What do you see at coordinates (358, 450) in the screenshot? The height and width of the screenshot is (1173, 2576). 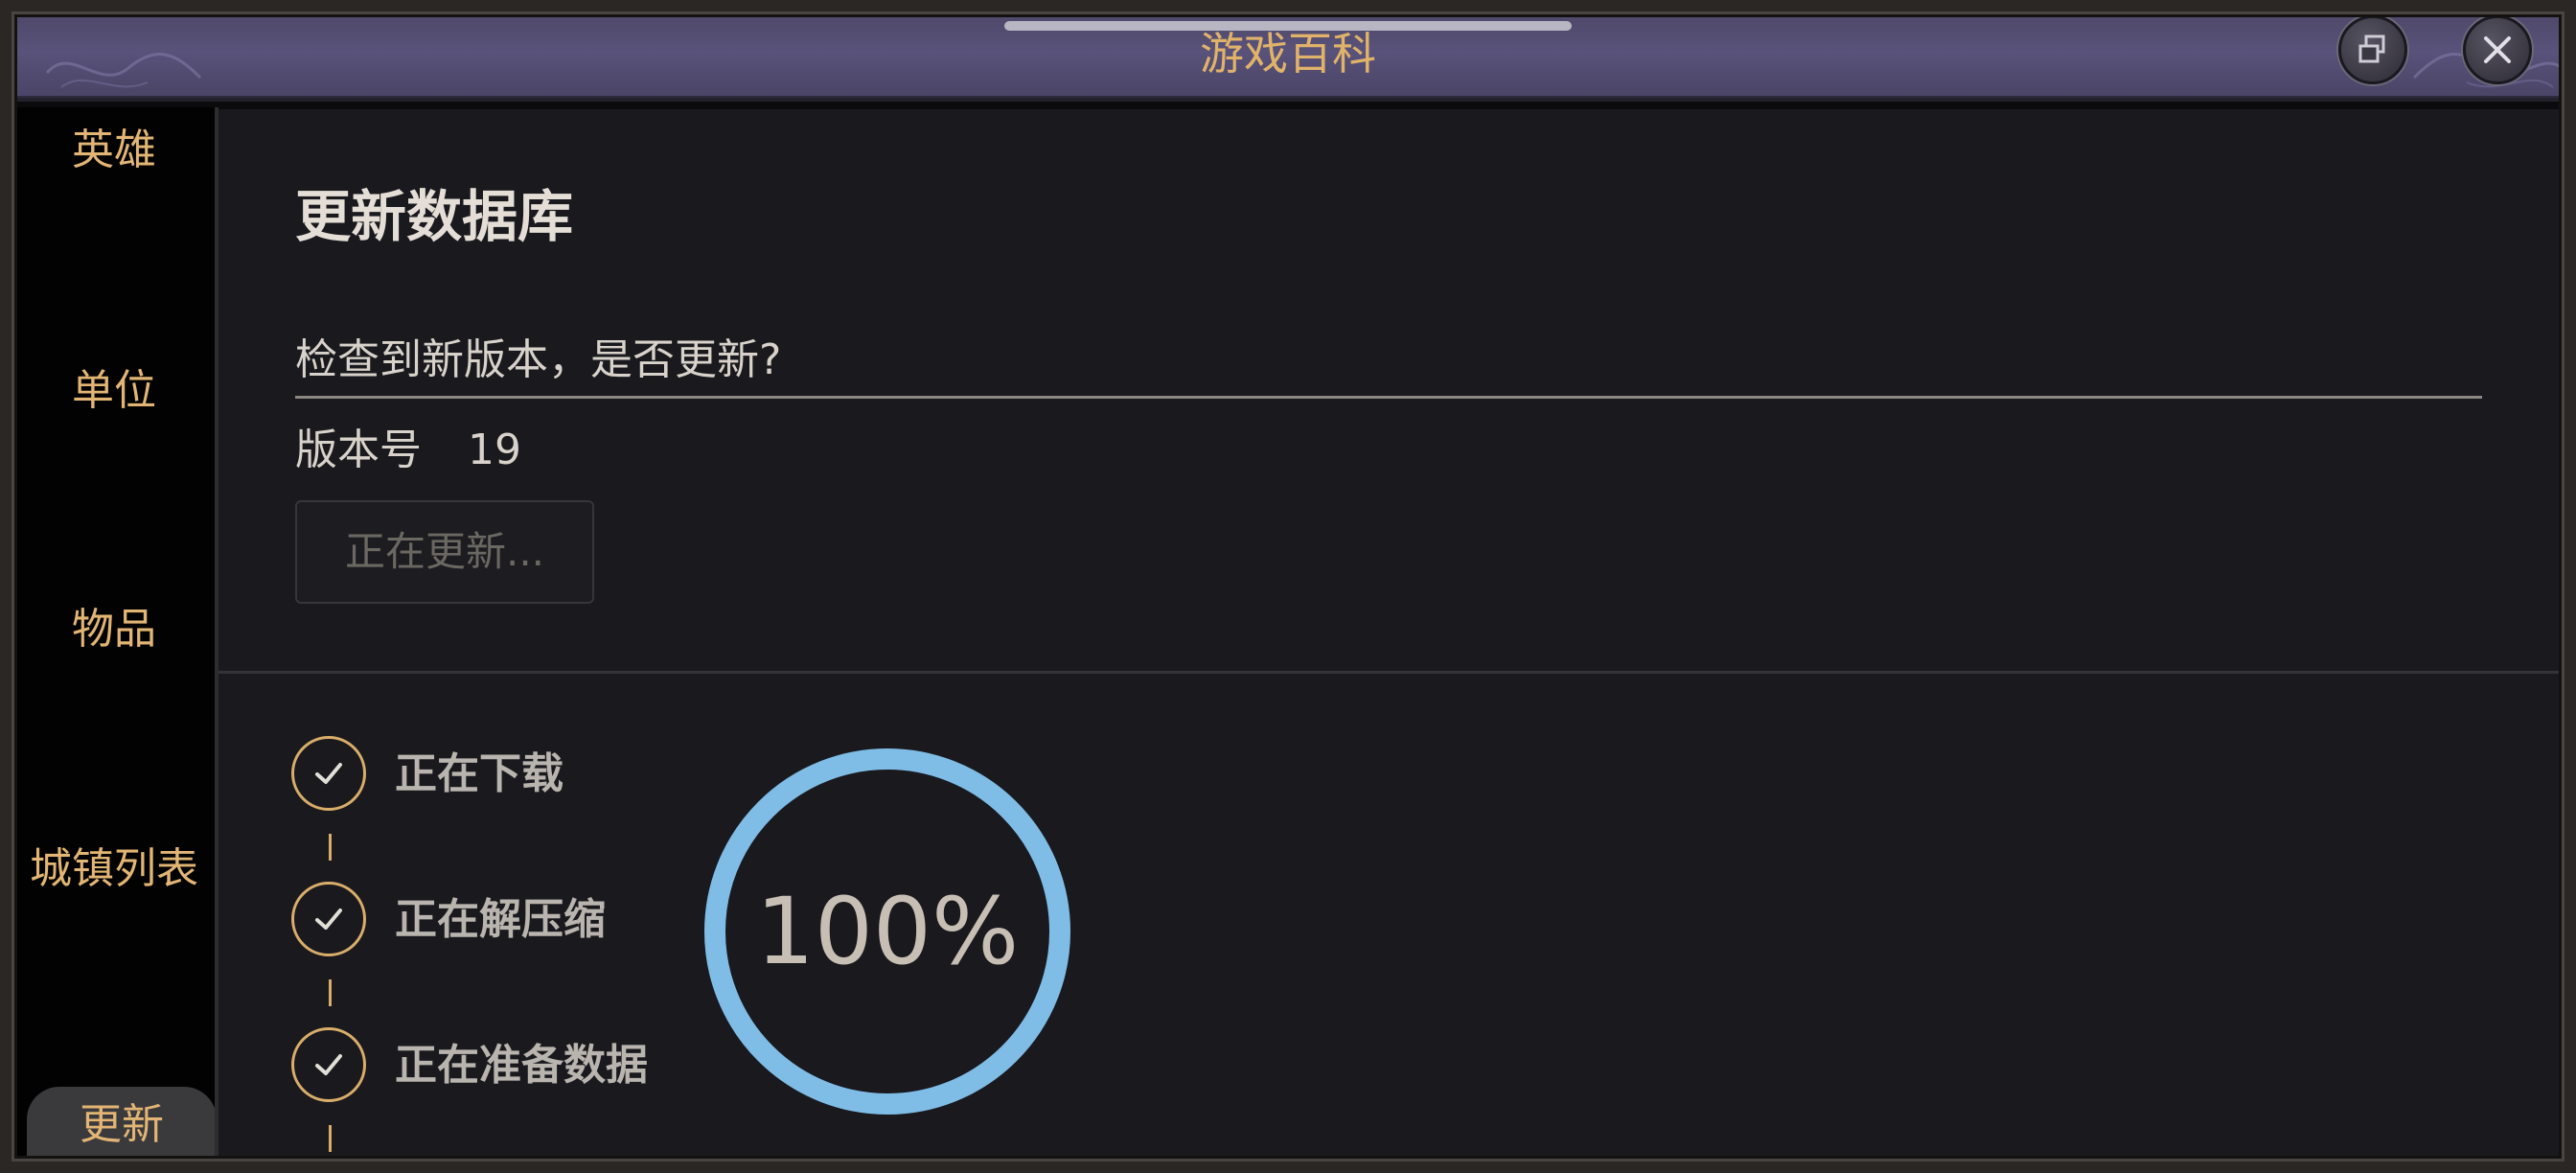 I see `version-label: 版本号` at bounding box center [358, 450].